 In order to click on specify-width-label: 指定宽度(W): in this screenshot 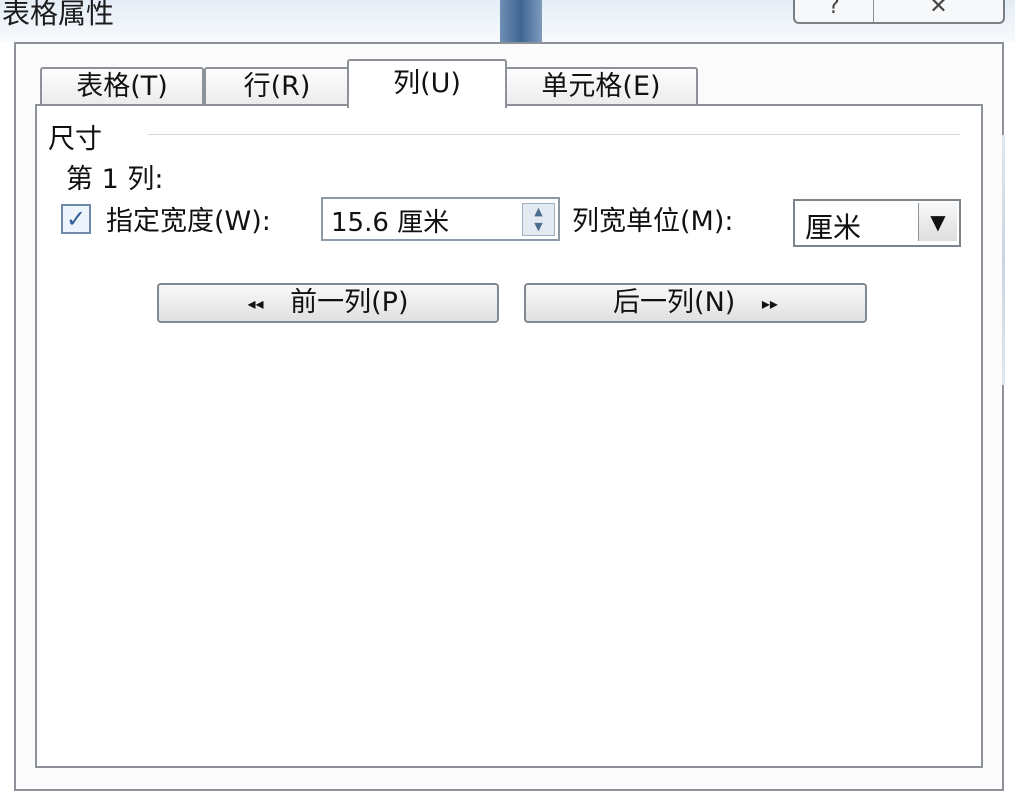, I will do `click(188, 221)`.